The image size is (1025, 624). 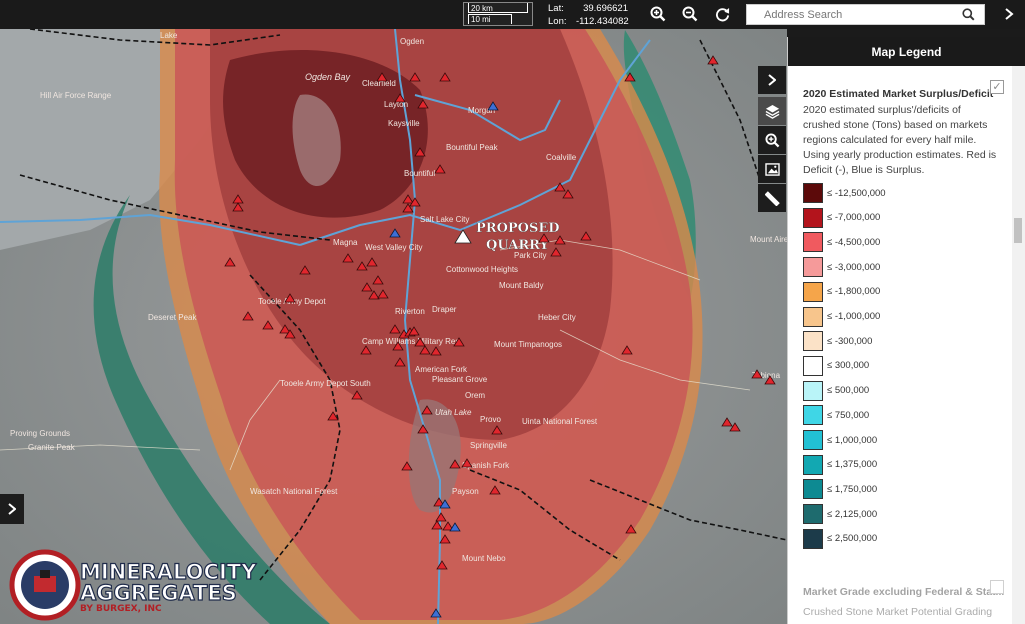 I want to click on place-label: Heber City, so click(x=557, y=317).